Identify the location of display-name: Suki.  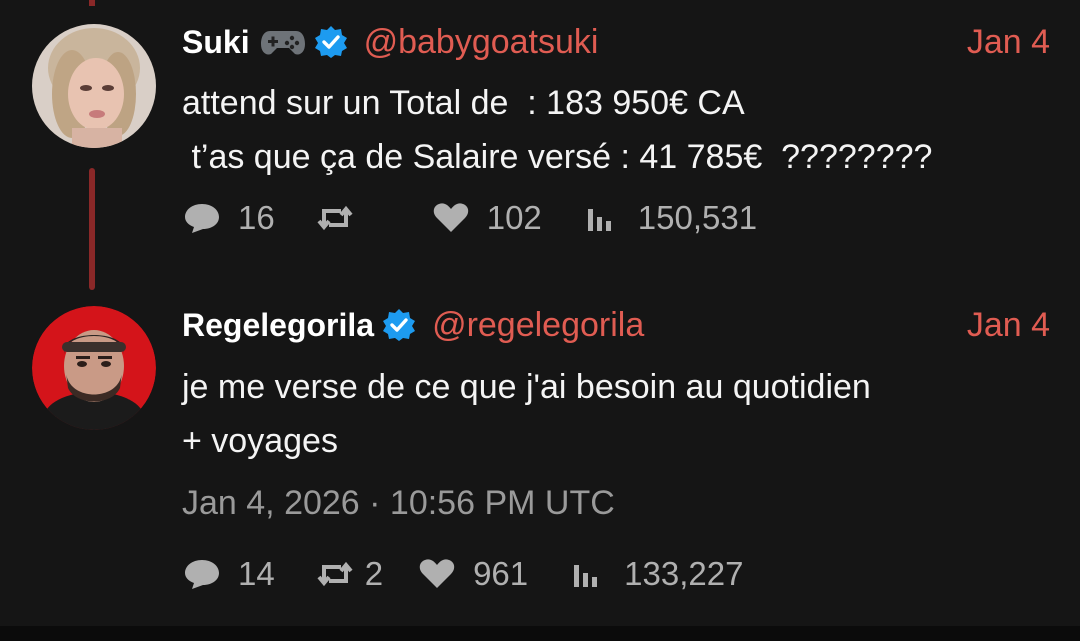
(216, 42).